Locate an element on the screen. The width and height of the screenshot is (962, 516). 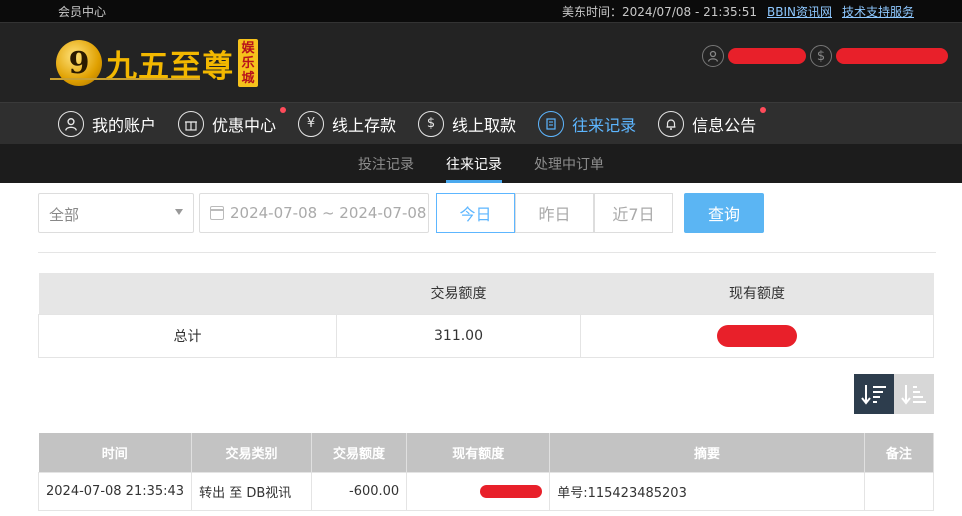
deposit-icon: ¥ is located at coordinates (311, 123).